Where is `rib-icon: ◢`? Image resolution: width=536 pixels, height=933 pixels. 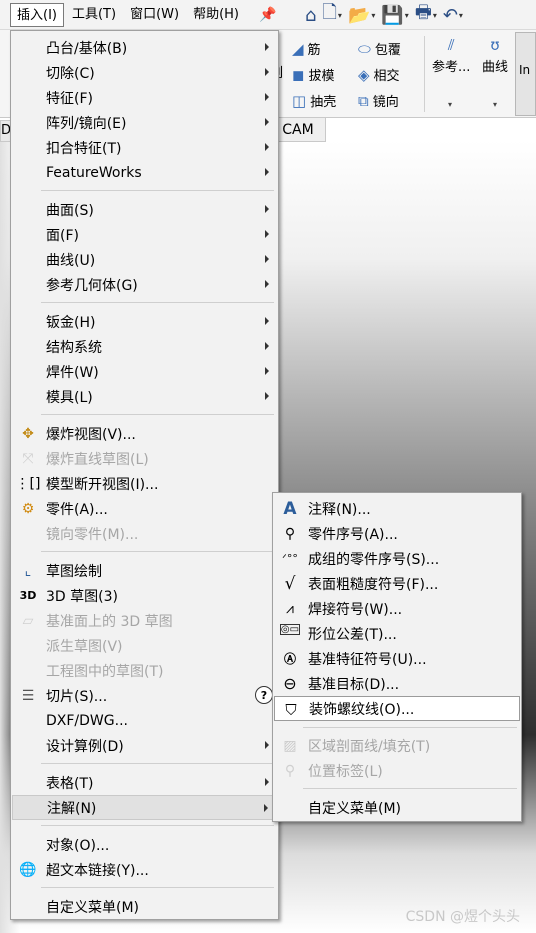
rib-icon: ◢ is located at coordinates (298, 48).